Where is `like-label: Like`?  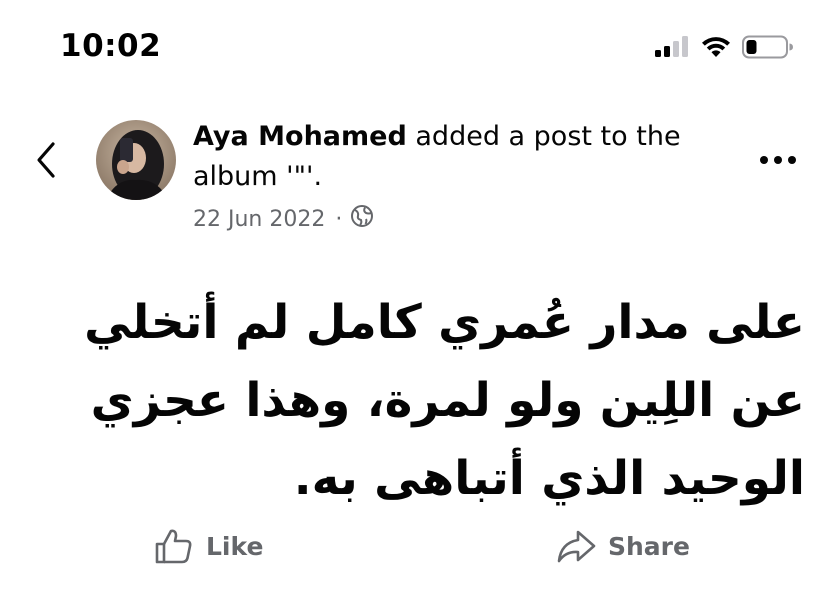
like-label: Like is located at coordinates (235, 546).